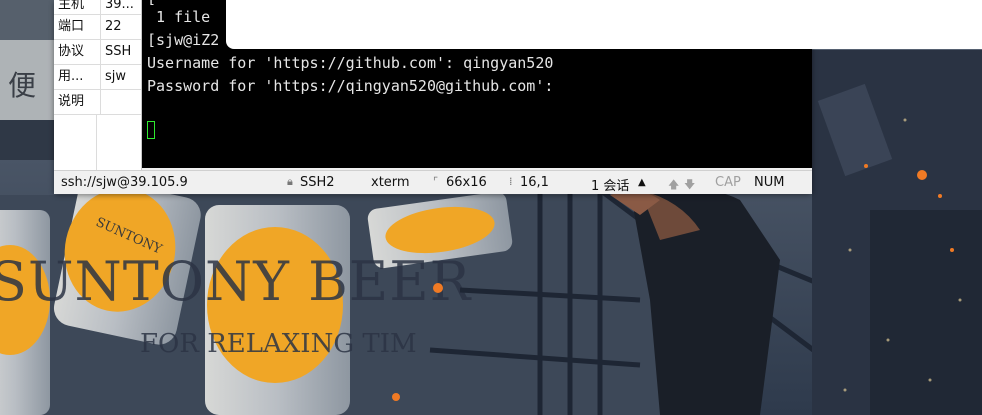 Image resolution: width=982 pixels, height=415 pixels. What do you see at coordinates (183, 40) in the screenshot?
I see `terminal-line: [sjw@iZ2` at bounding box center [183, 40].